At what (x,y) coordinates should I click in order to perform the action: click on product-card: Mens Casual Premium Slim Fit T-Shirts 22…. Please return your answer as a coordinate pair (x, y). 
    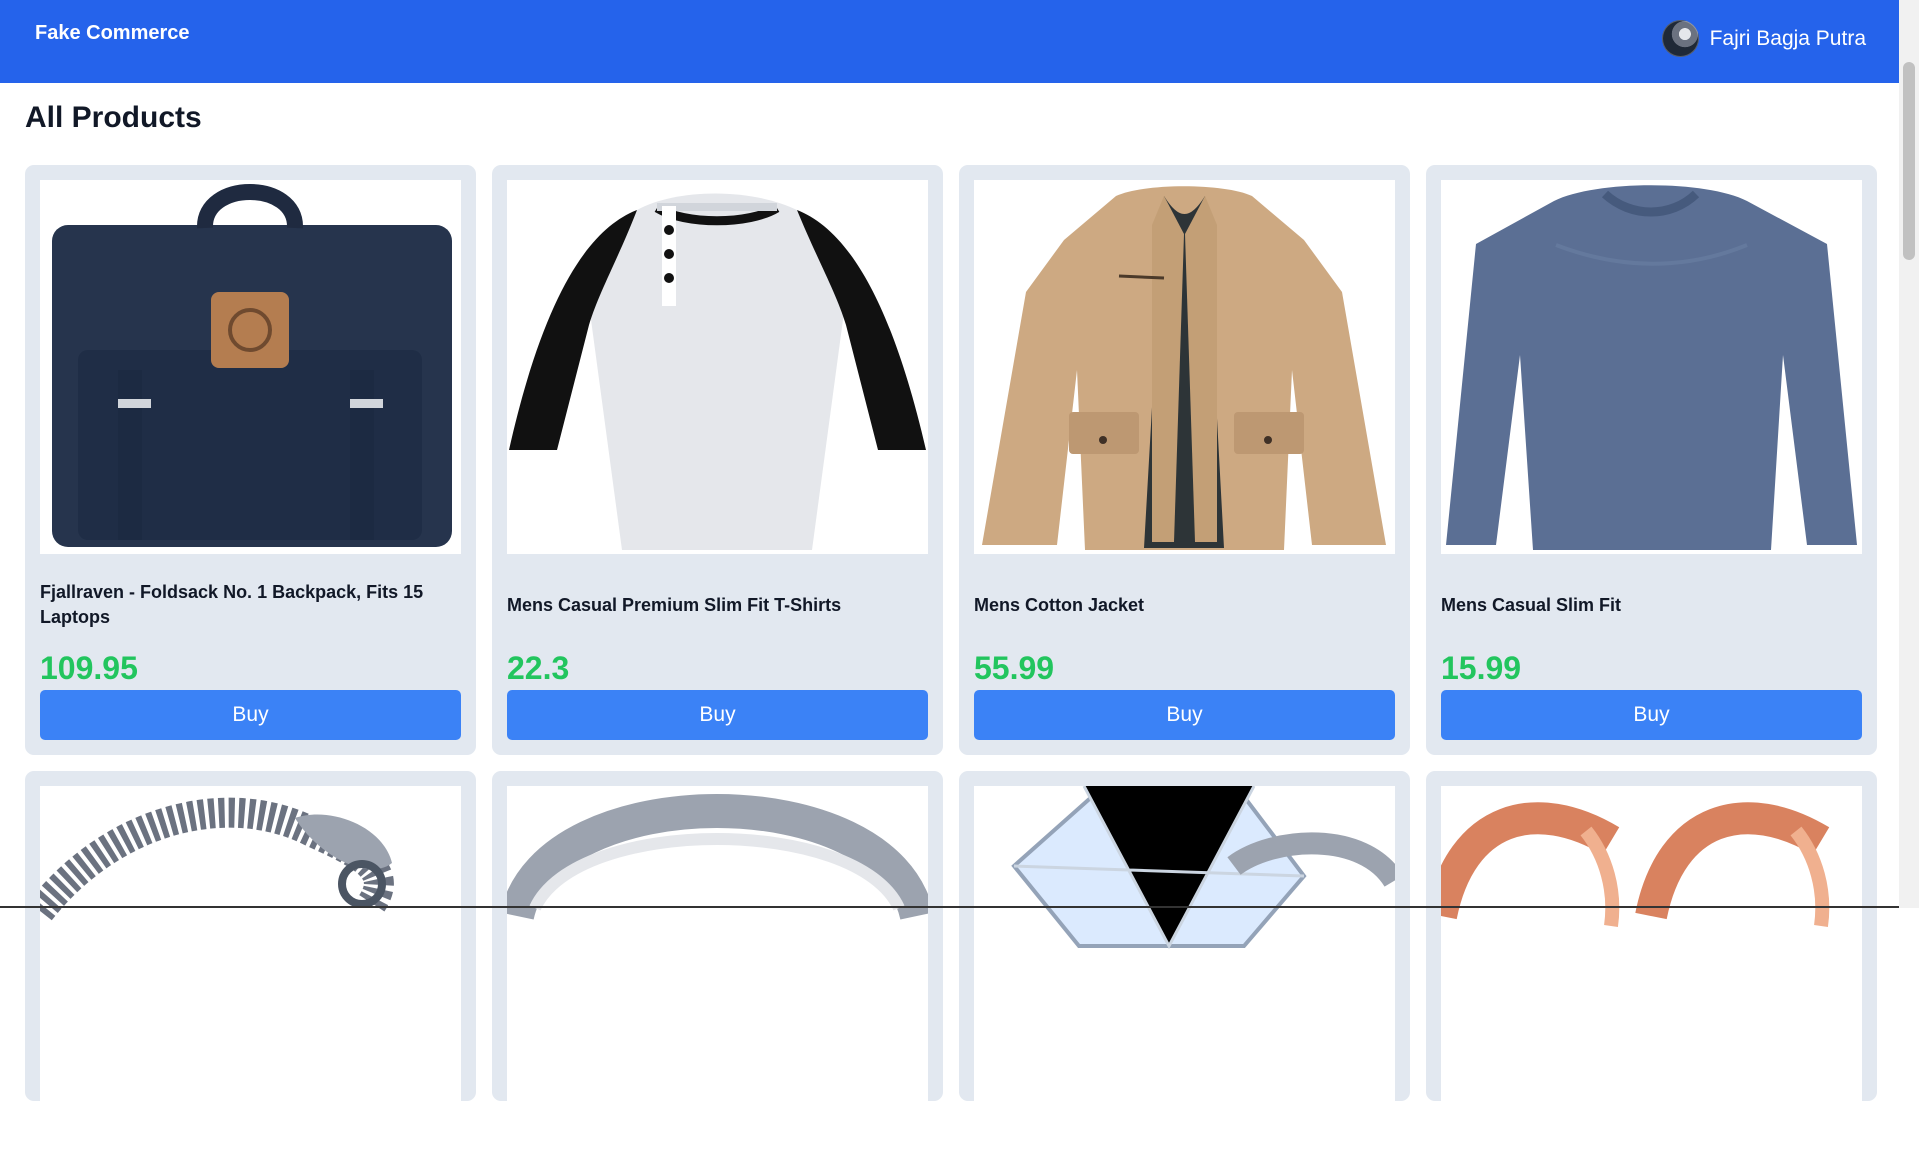
    Looking at the image, I should click on (717, 460).